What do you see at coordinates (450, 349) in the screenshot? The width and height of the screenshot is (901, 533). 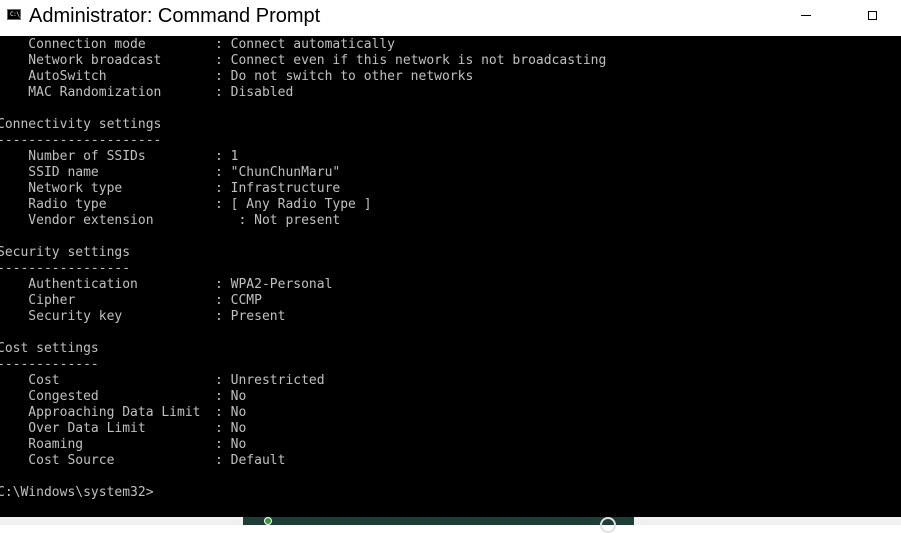 I see `console-line: Cost settings` at bounding box center [450, 349].